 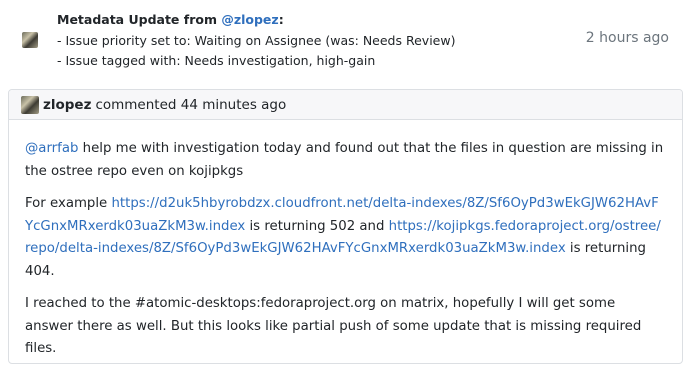 What do you see at coordinates (51, 148) in the screenshot?
I see `mention-link: @arrfab` at bounding box center [51, 148].